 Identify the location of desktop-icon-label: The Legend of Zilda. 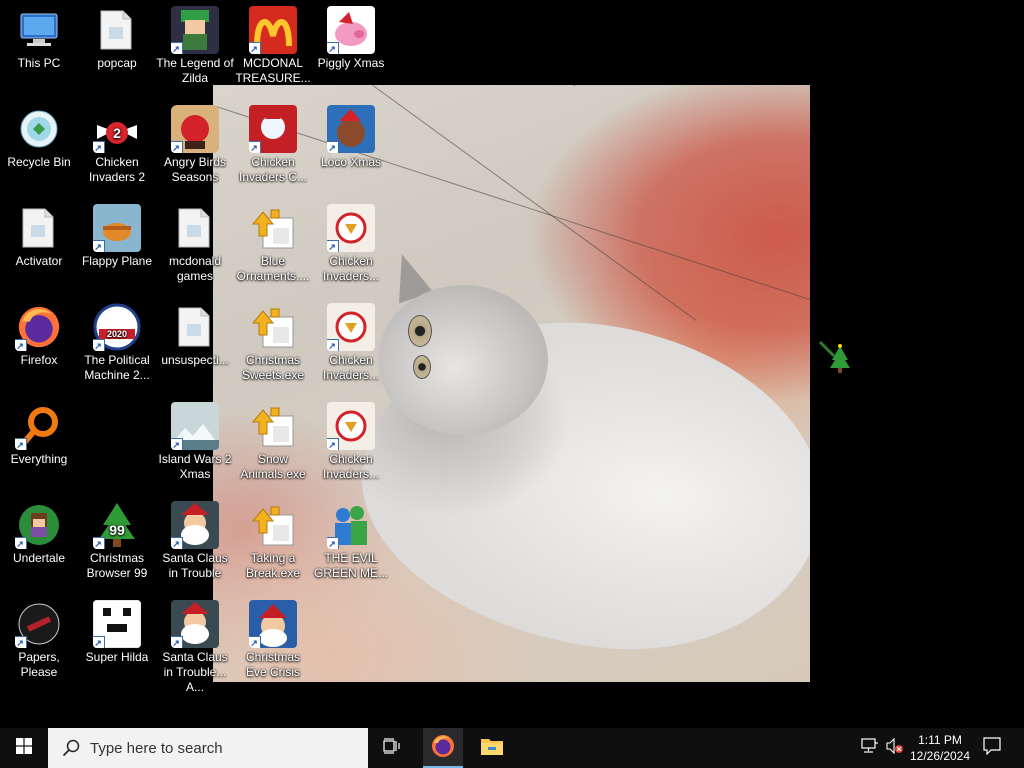
(195, 70).